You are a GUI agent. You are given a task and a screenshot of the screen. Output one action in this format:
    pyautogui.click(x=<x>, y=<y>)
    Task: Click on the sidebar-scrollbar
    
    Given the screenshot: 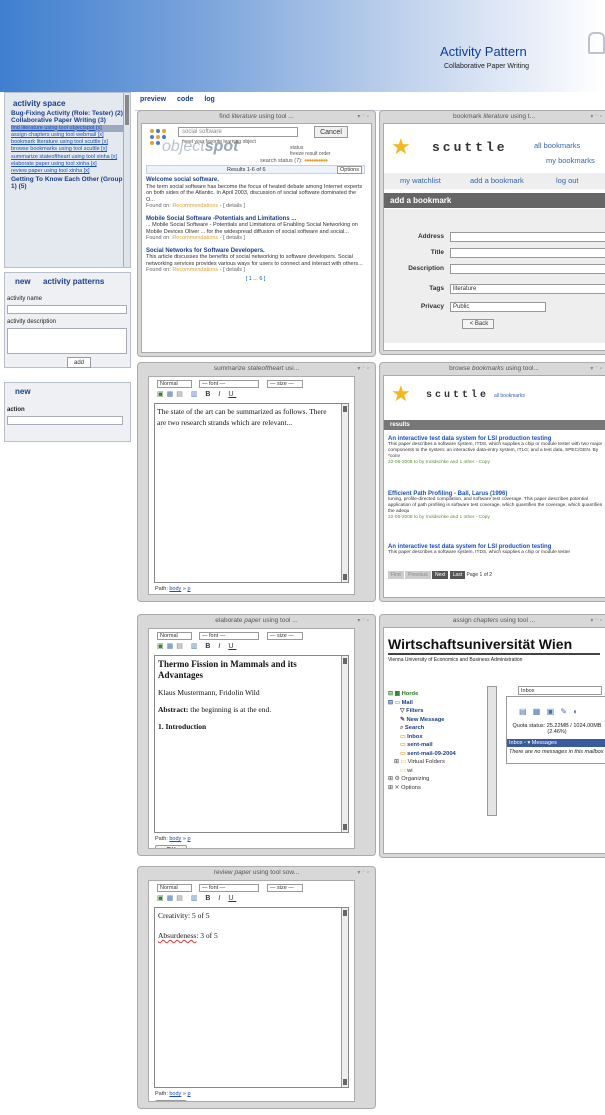 What is the action you would take?
    pyautogui.click(x=126, y=180)
    